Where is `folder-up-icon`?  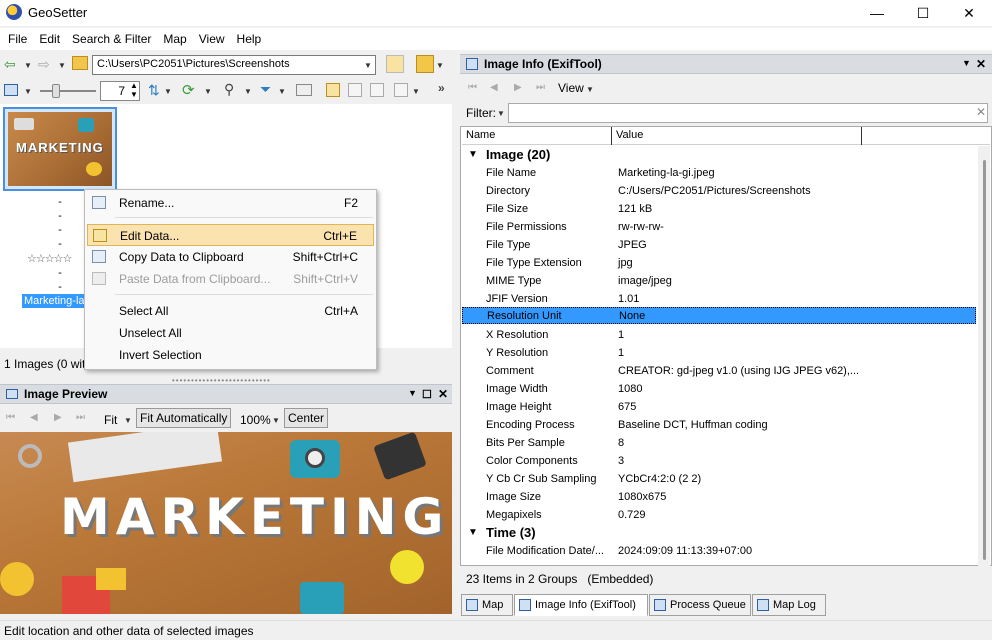
folder-up-icon is located at coordinates (80, 63).